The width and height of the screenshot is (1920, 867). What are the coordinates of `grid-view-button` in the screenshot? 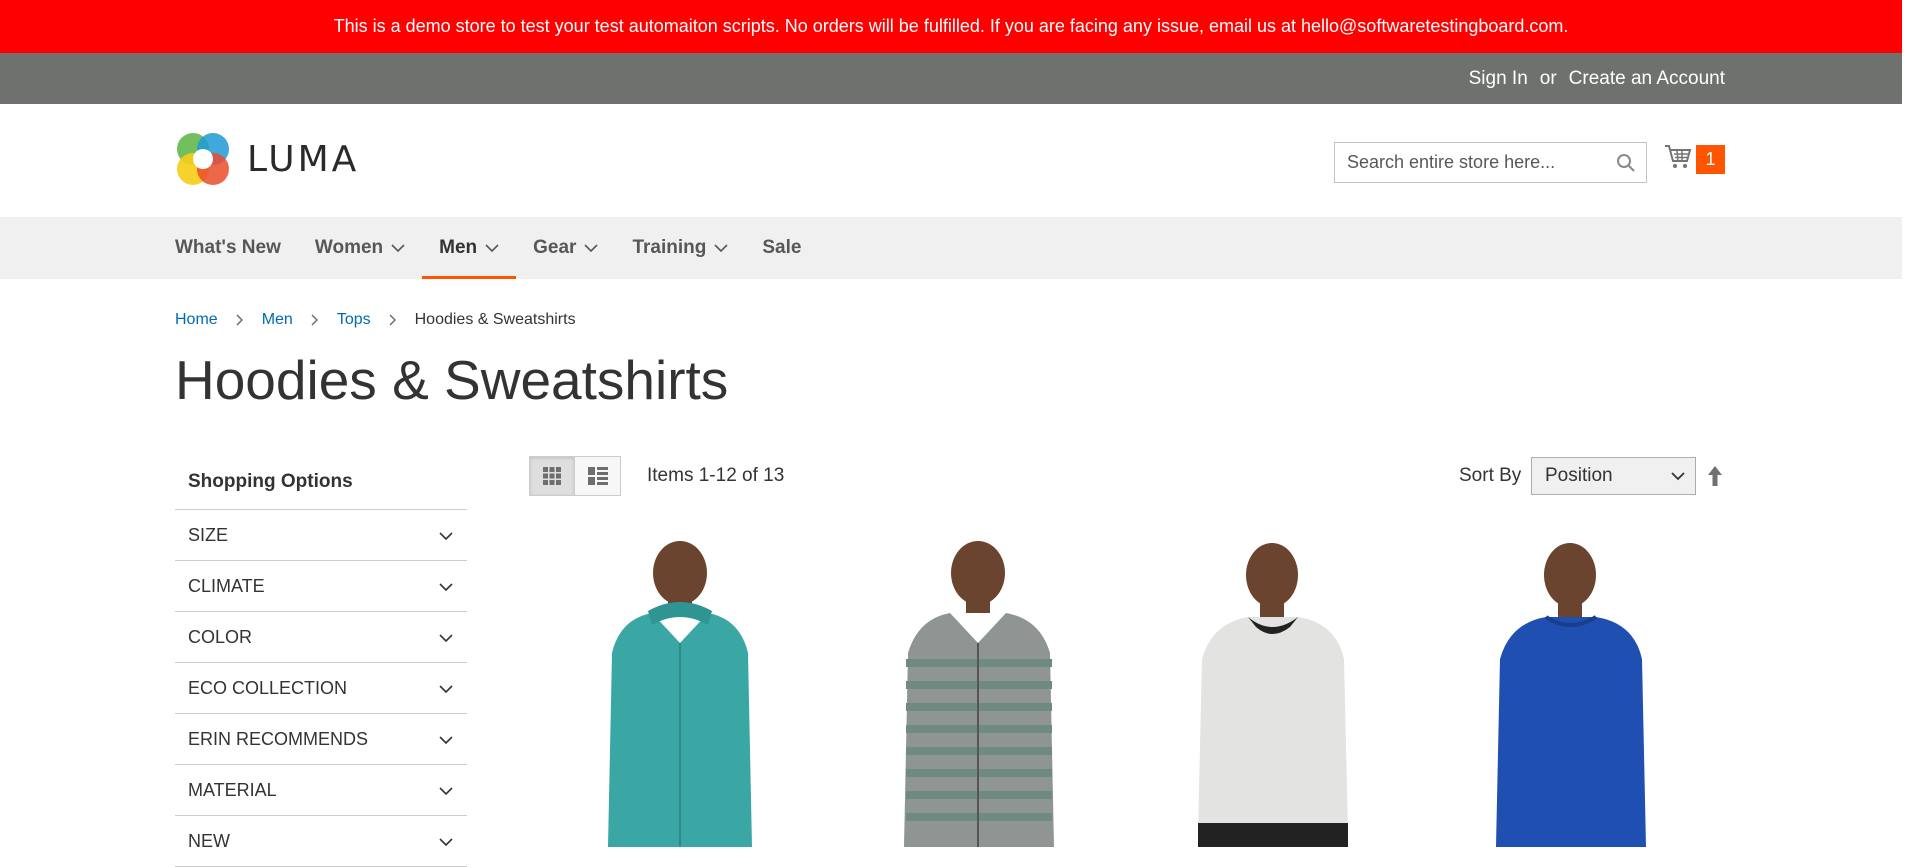 It's located at (552, 476).